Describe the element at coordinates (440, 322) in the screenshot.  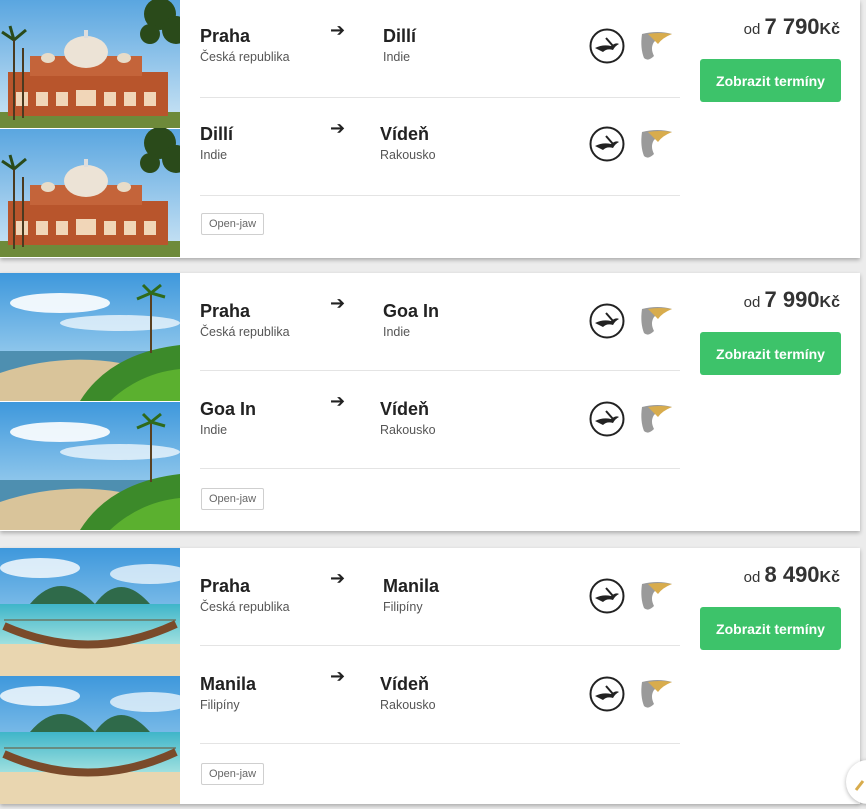
I see `flight-leg: Praha Česká republika ➔ Goa In Indie` at that location.